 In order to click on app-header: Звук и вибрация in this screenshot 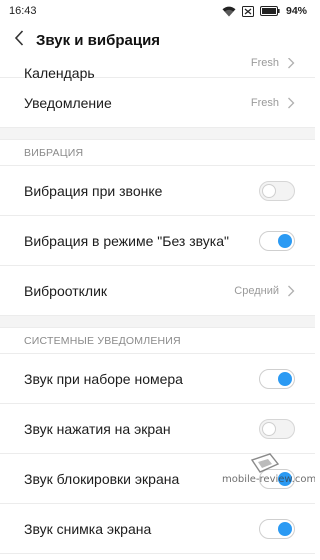, I will do `click(157, 40)`.